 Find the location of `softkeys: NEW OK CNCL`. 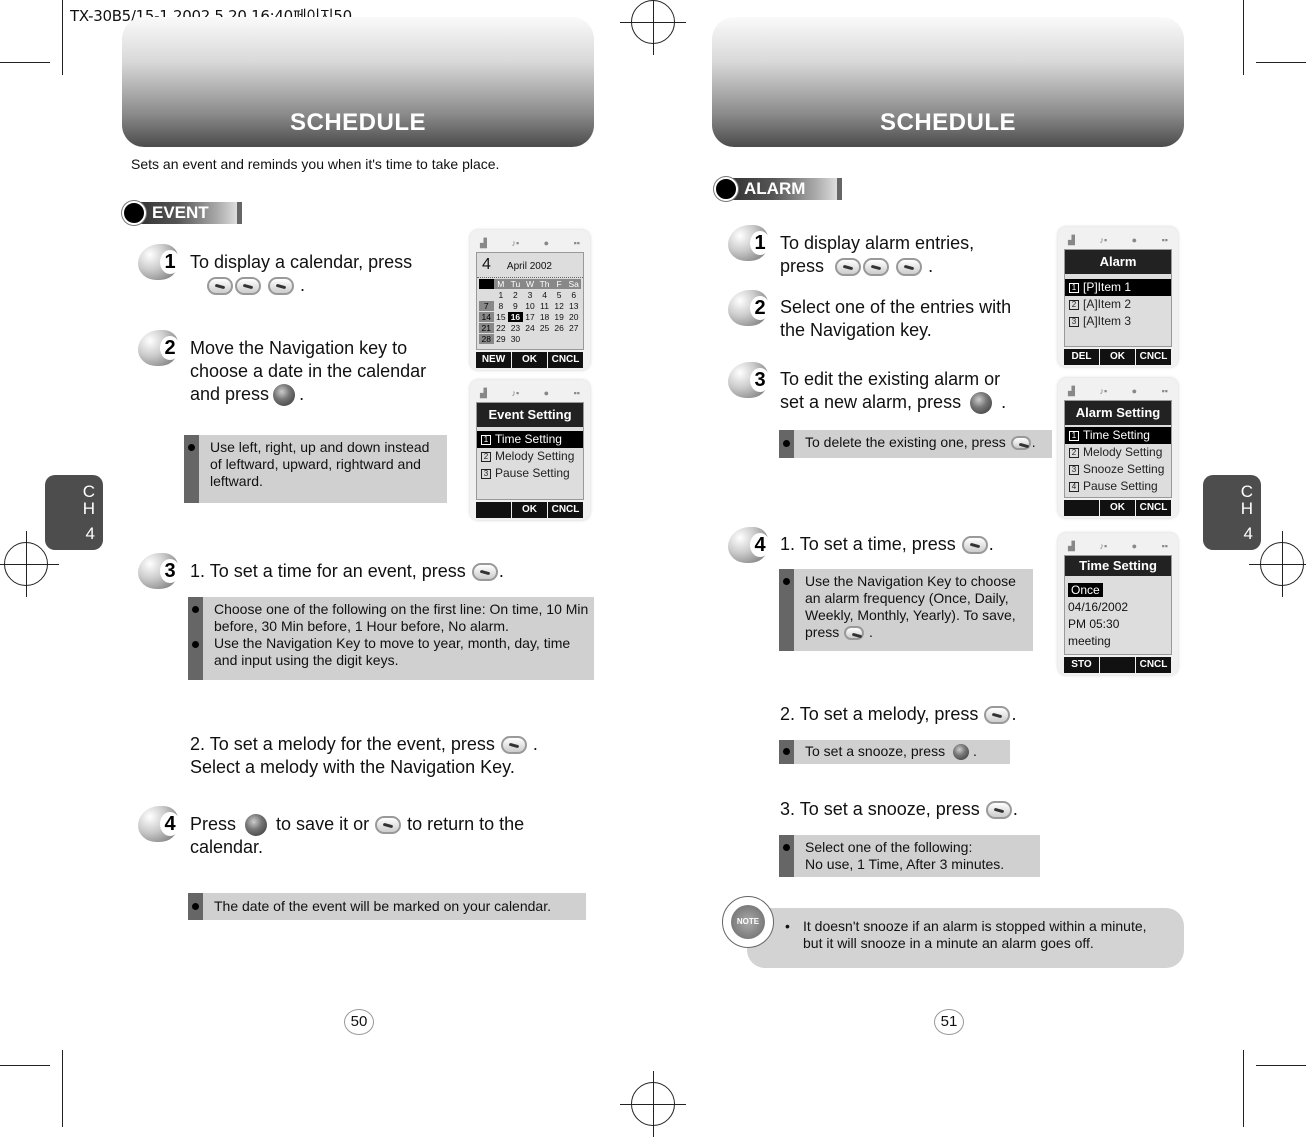

softkeys: NEW OK CNCL is located at coordinates (530, 360).